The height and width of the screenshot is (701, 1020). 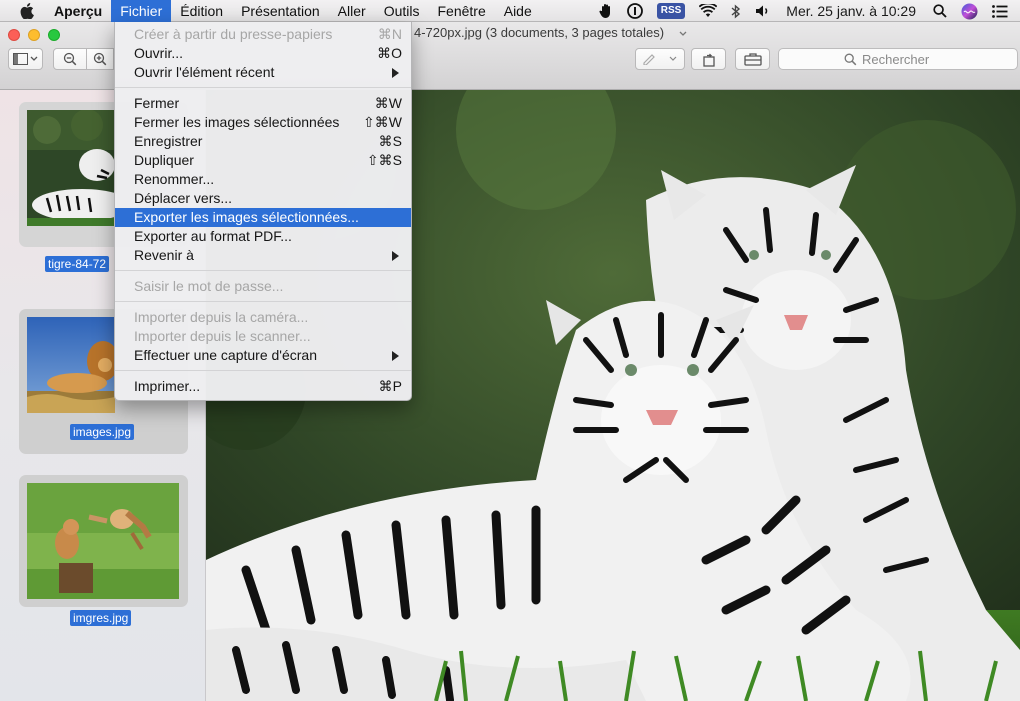 What do you see at coordinates (225, 355) in the screenshot?
I see `menu-item-label: Effectuer une capture d'écran` at bounding box center [225, 355].